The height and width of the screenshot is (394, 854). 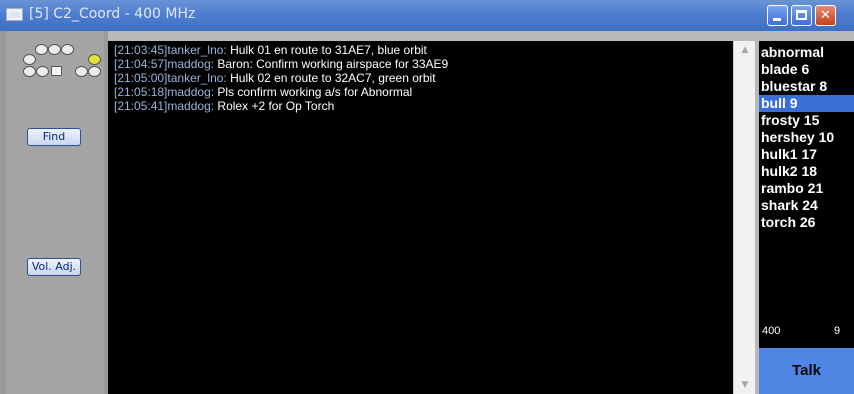 What do you see at coordinates (331, 78) in the screenshot?
I see `chat-text: Hulk 02 en route to 32AC7, green orbit` at bounding box center [331, 78].